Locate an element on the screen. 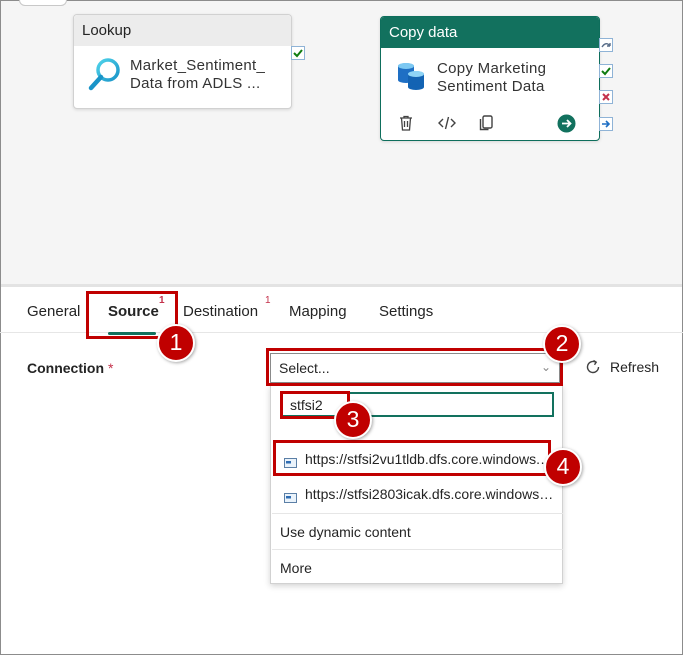  tab-settings-label: Settings is located at coordinates (406, 311).